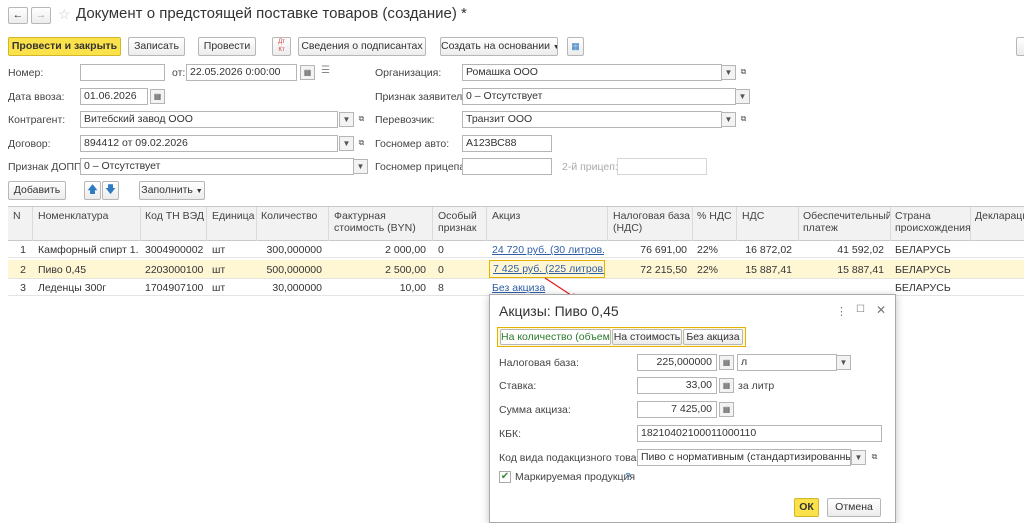 The height and width of the screenshot is (523, 1024). Describe the element at coordinates (575, 458) in the screenshot. I see `goods-code-label: Код вида подакцизного товара:` at that location.